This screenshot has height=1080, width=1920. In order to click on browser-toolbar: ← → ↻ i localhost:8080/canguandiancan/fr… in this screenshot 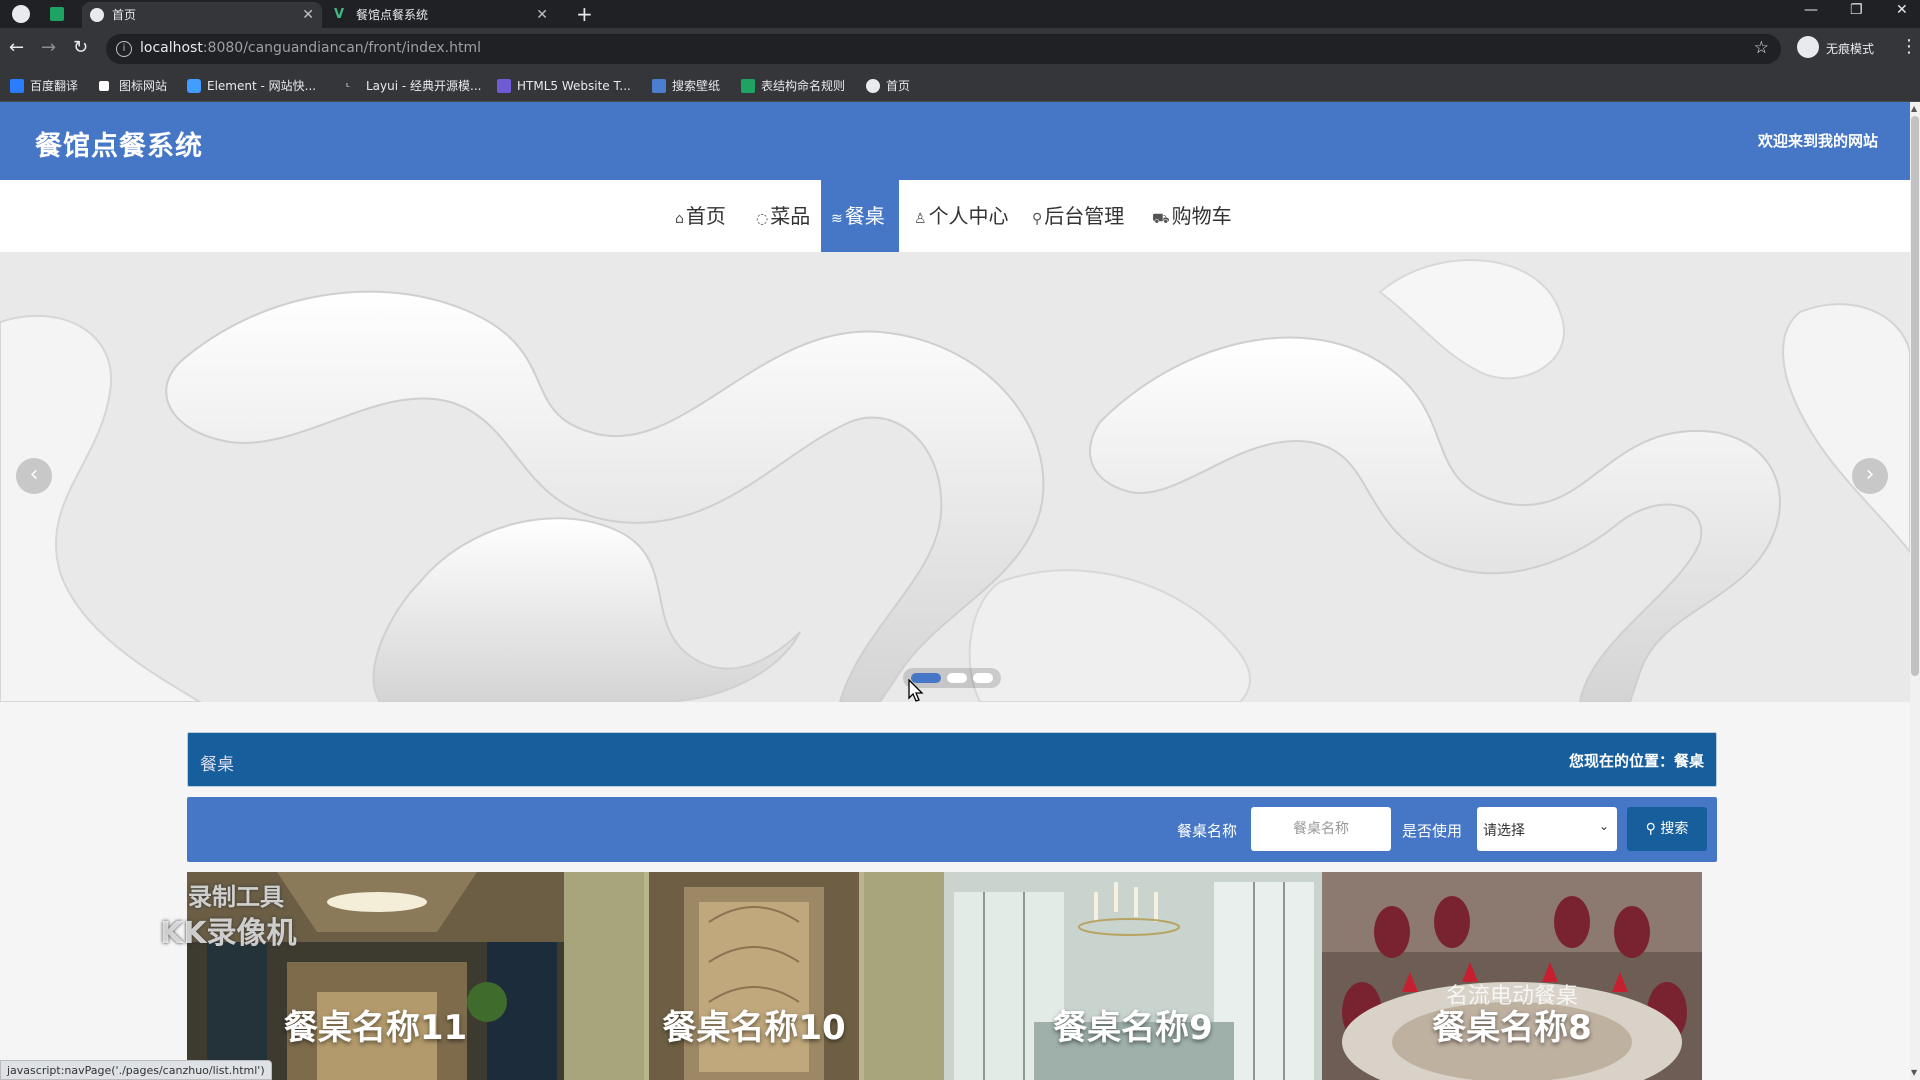, I will do `click(960, 49)`.